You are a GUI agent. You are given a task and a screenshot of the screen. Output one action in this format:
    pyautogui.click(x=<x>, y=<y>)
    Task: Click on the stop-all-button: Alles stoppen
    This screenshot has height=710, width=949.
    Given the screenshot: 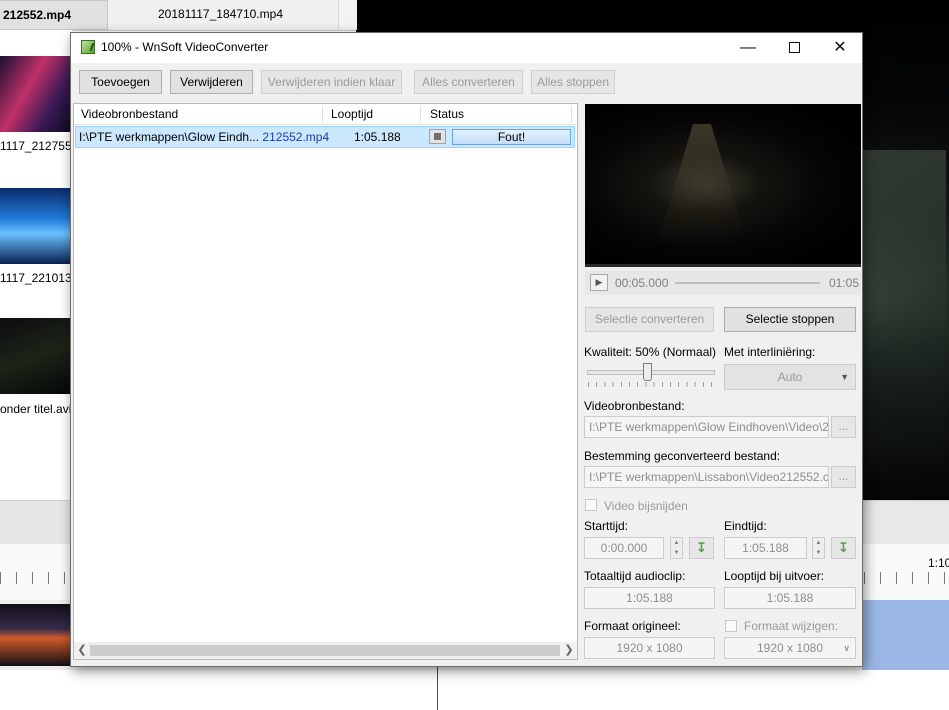 What is the action you would take?
    pyautogui.click(x=573, y=82)
    